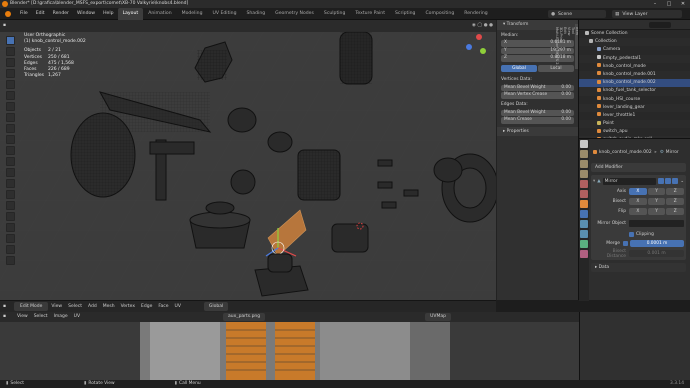  I want to click on tab-scripting: Scripting, so click(405, 14).